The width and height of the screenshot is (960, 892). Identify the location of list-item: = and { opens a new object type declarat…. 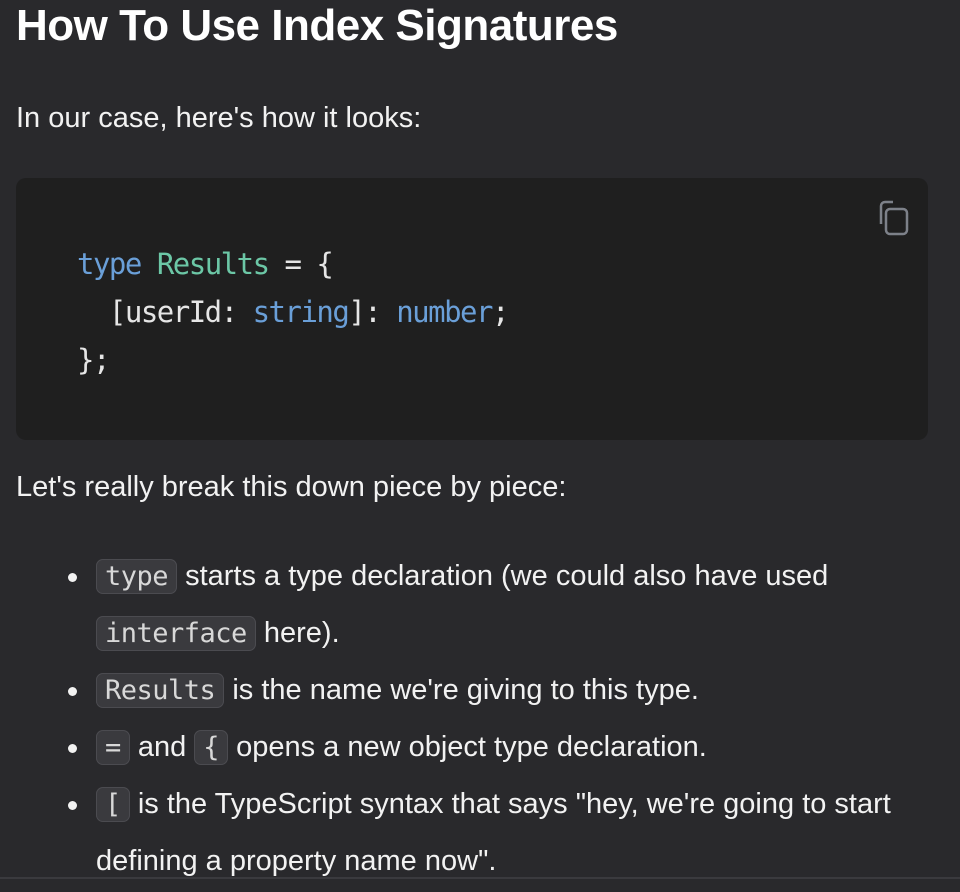
(502, 747).